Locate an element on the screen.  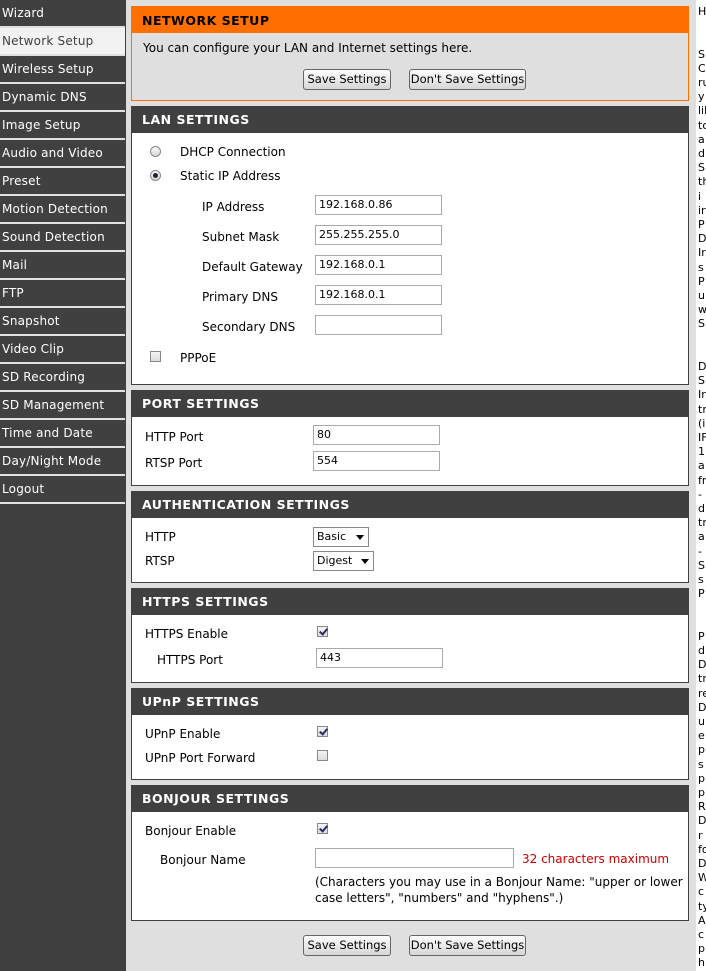
bottom-save-settings-button: Save Settings is located at coordinates (347, 945).